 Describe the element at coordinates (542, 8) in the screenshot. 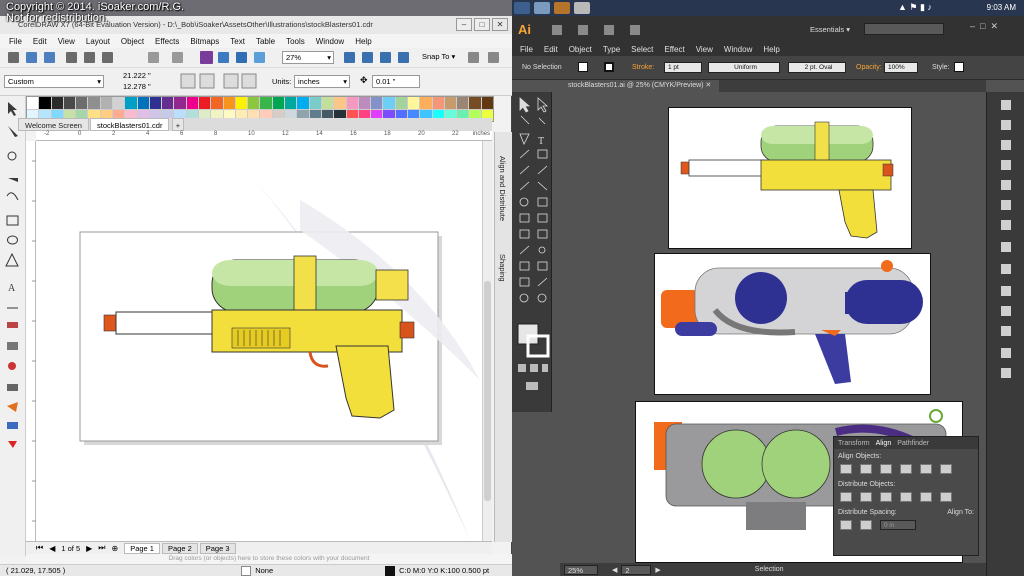

I see `taskbar-app-icon` at that location.